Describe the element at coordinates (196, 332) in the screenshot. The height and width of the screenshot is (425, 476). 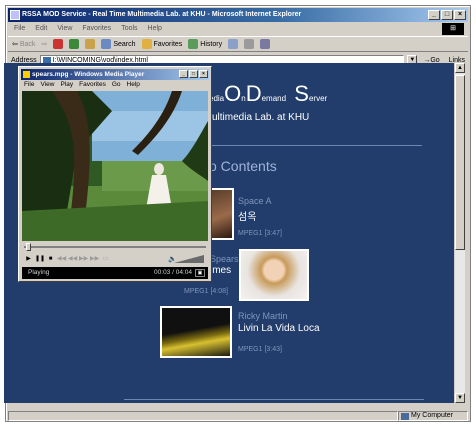
I see `video-thumbnail-ricky-martin` at that location.